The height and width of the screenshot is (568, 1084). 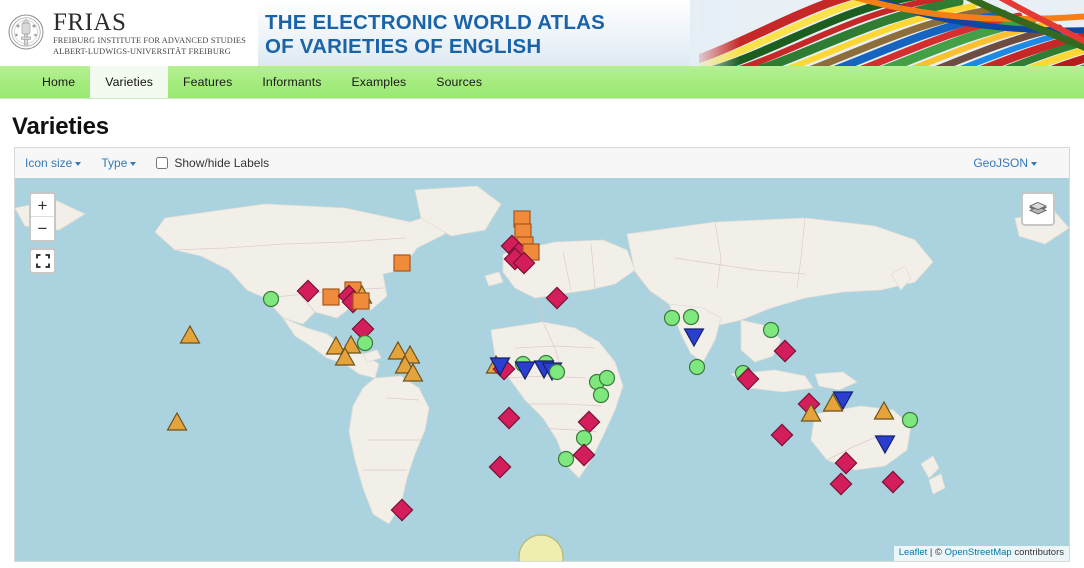 I want to click on layers-stack-icon, so click(x=1038, y=208).